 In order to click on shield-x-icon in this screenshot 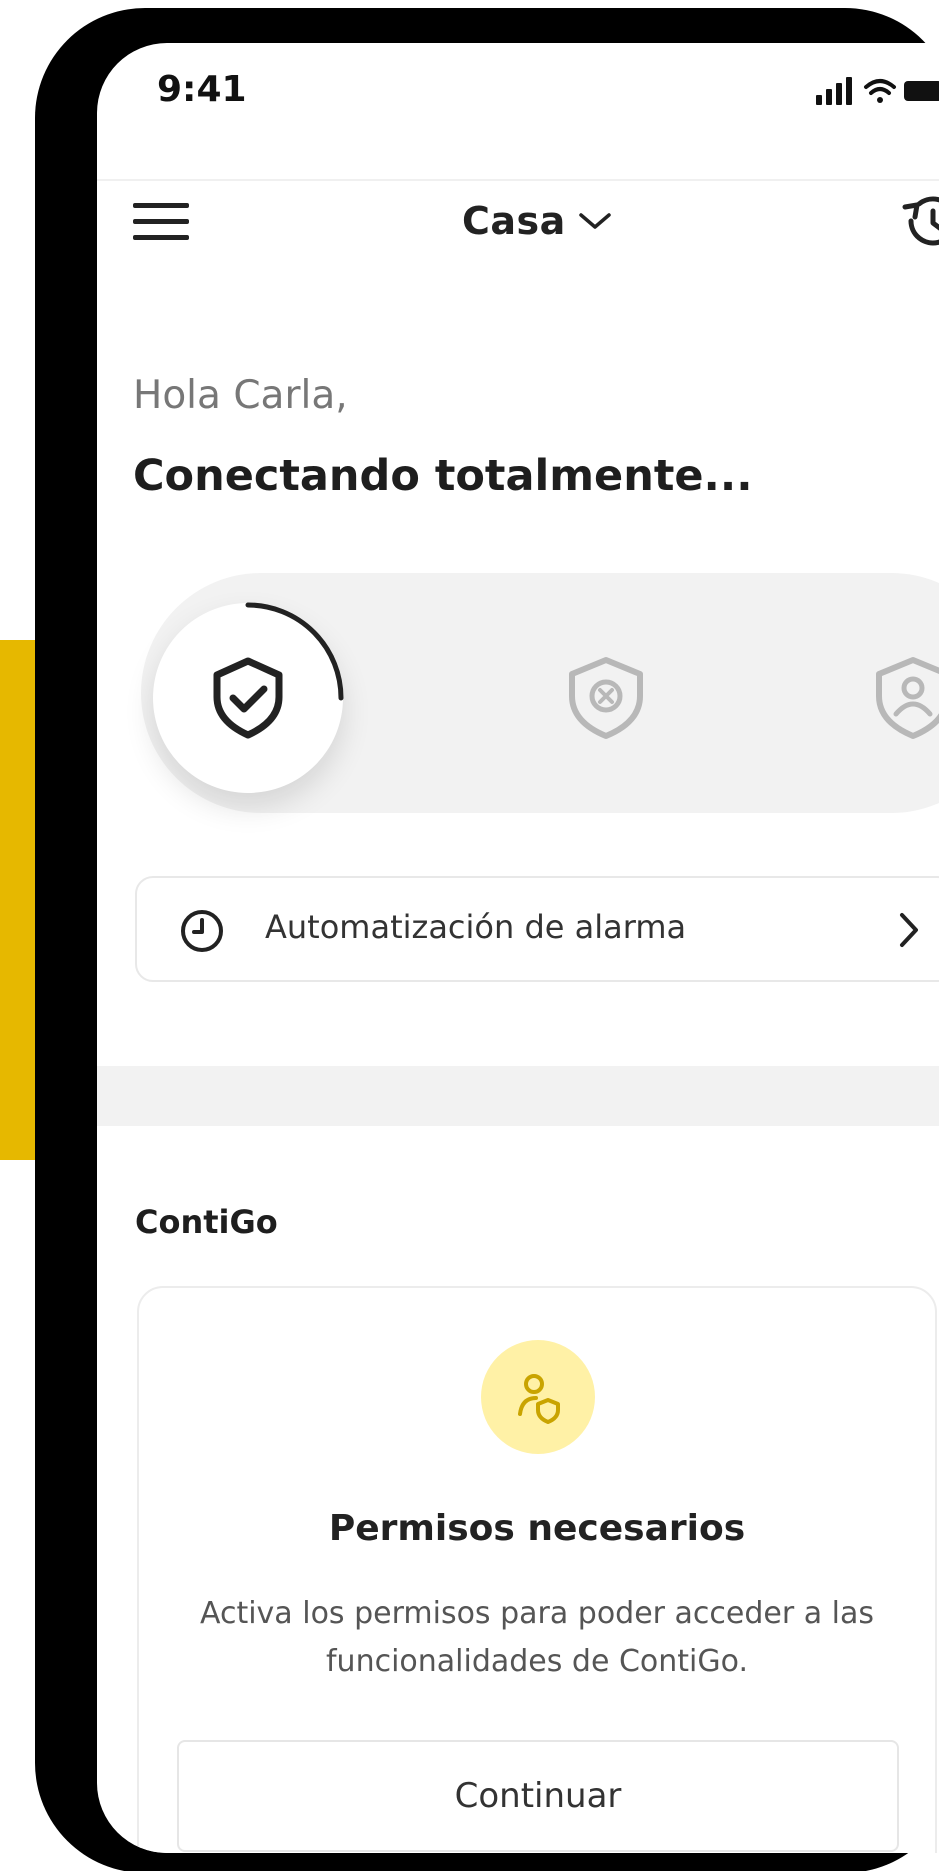, I will do `click(606, 698)`.